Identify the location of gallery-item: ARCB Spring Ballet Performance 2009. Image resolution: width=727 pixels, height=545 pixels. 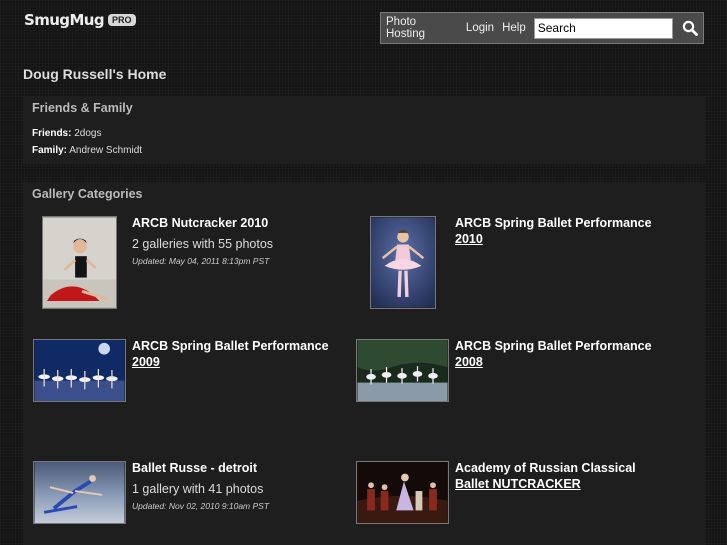
(180, 370).